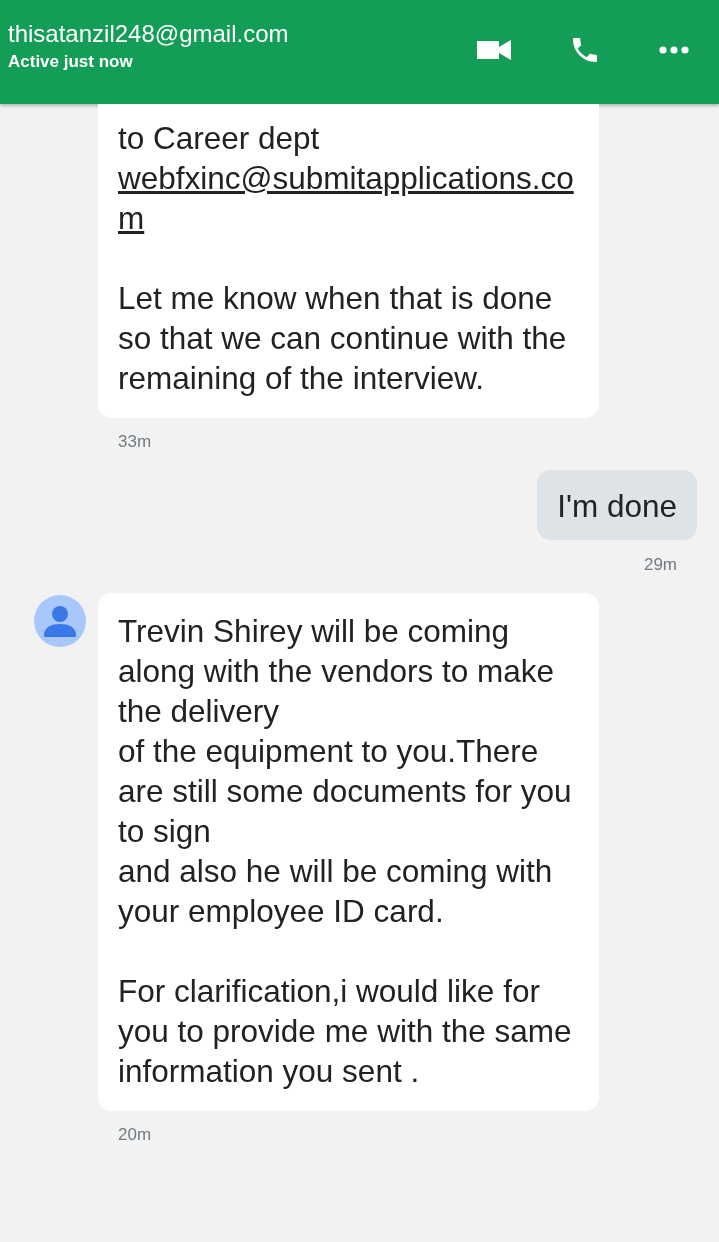 This screenshot has width=719, height=1242. I want to click on email-link: webfxinc@submitapplications.com, so click(348, 198).